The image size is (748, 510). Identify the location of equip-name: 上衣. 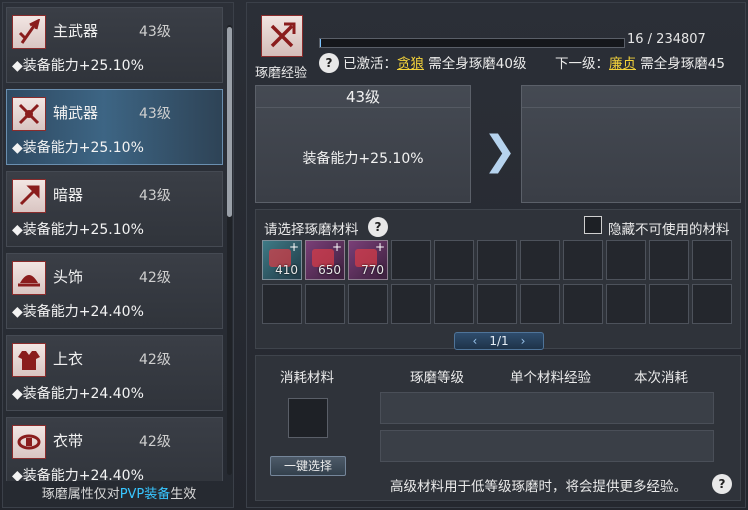
(68, 359).